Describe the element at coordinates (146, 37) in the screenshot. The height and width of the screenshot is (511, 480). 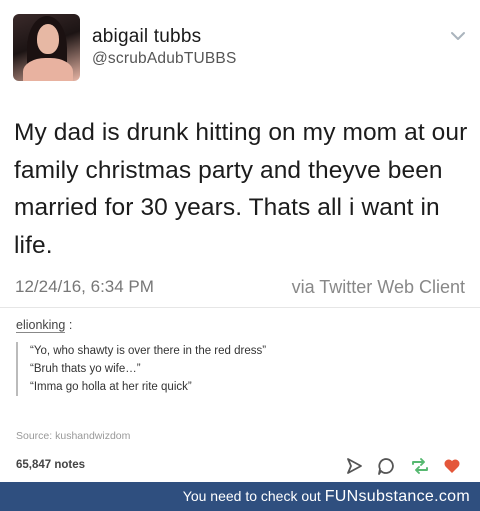
I see `display-name: abigail tubbs` at that location.